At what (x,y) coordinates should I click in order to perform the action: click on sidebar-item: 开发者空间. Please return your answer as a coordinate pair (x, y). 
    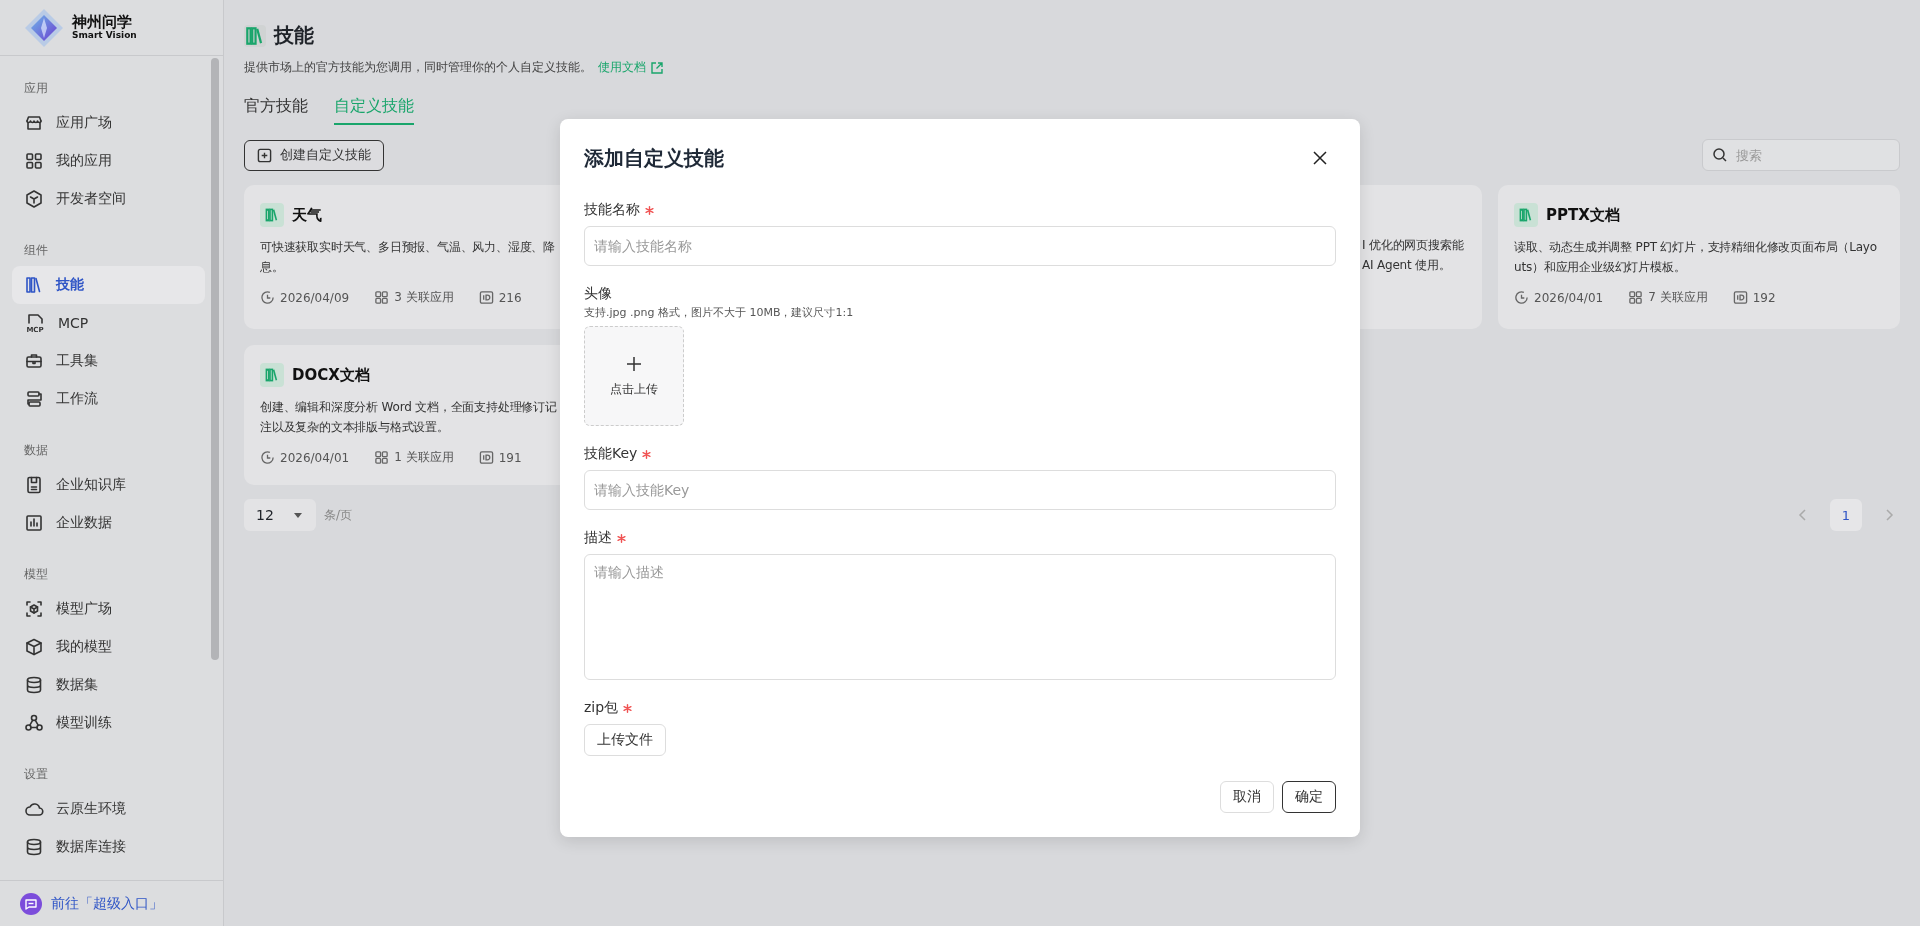
    Looking at the image, I should click on (108, 199).